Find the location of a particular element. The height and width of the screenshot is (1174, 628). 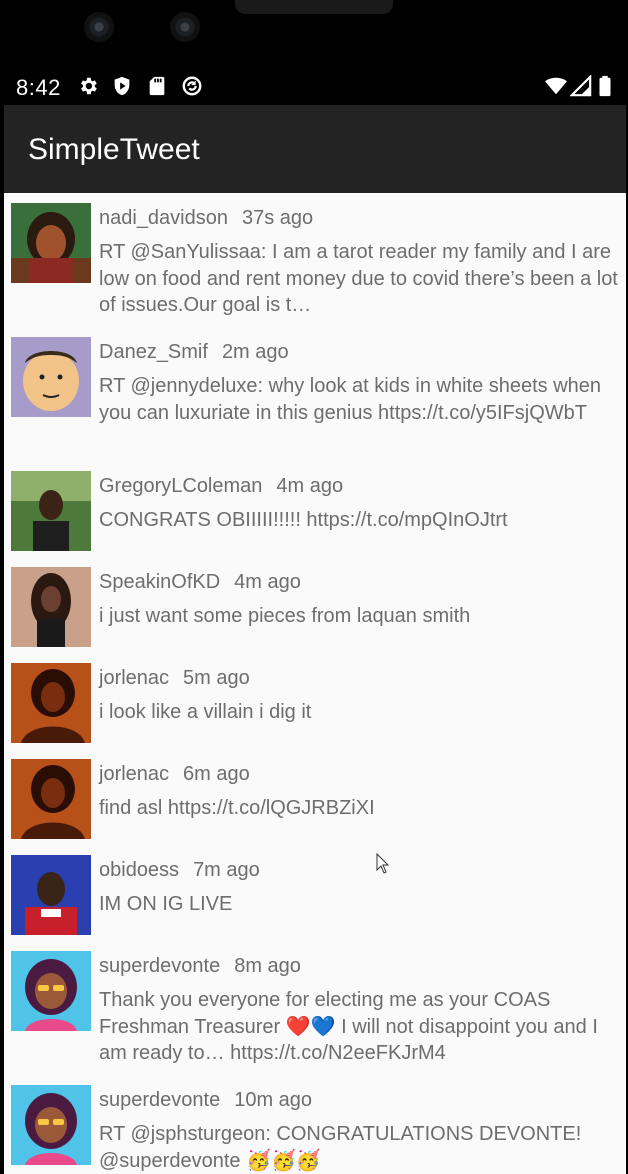

tweet-meta: GregoryLColeman 4m ago is located at coordinates (221, 486).